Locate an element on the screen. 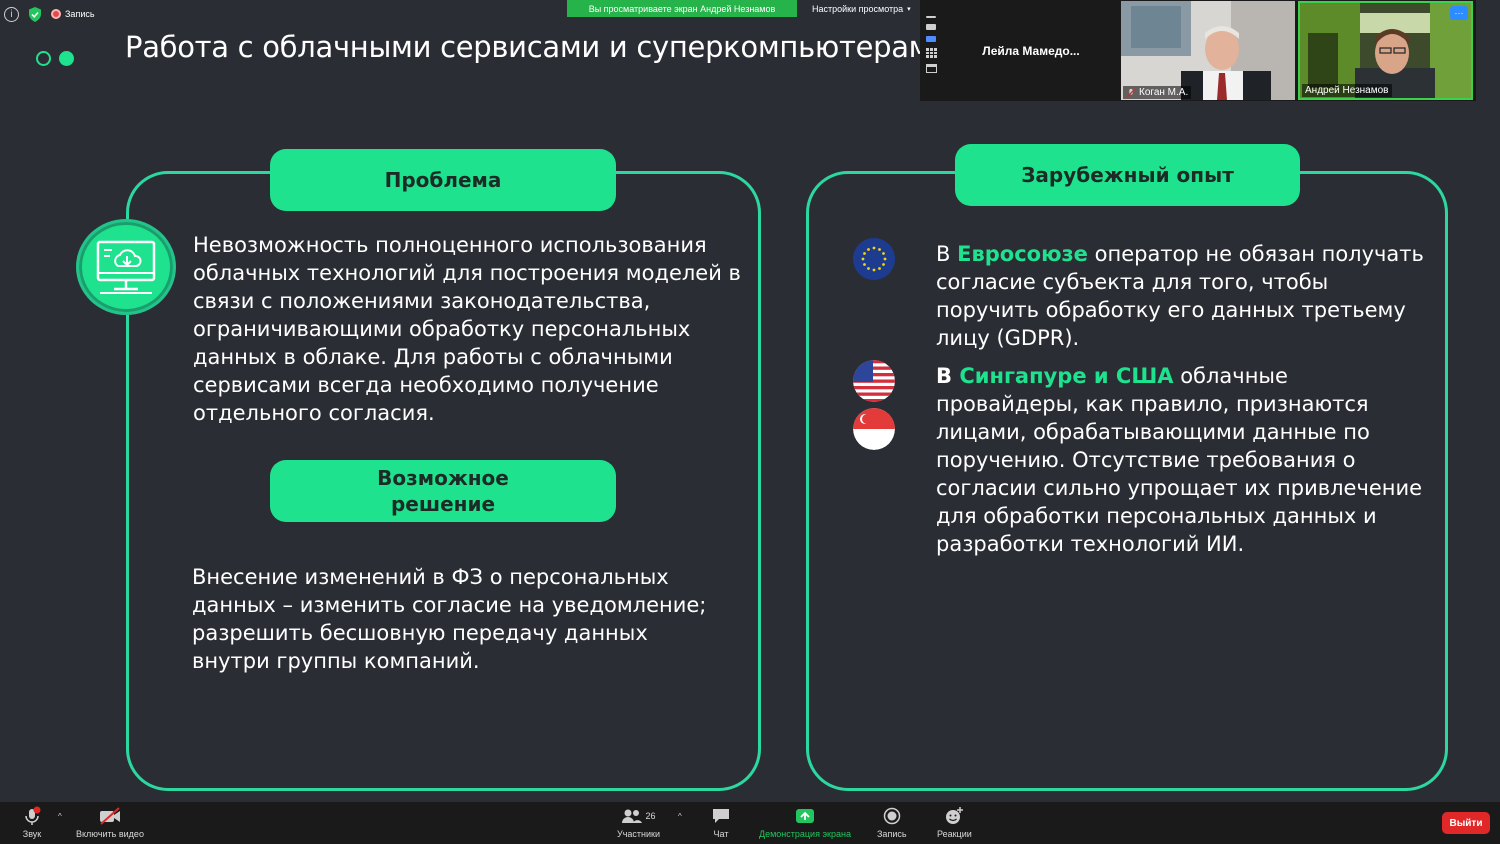  view-settings-label: Настройки просмотра is located at coordinates (858, 8).